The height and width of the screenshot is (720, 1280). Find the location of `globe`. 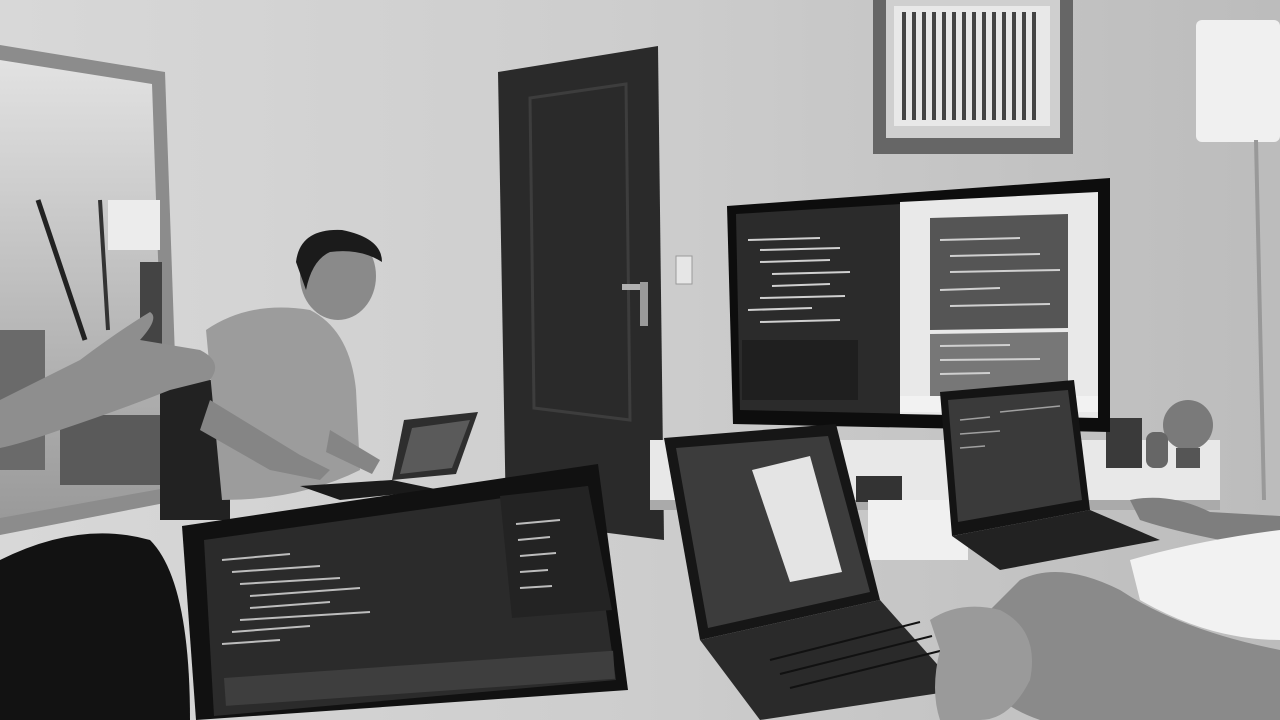

globe is located at coordinates (1188, 425).